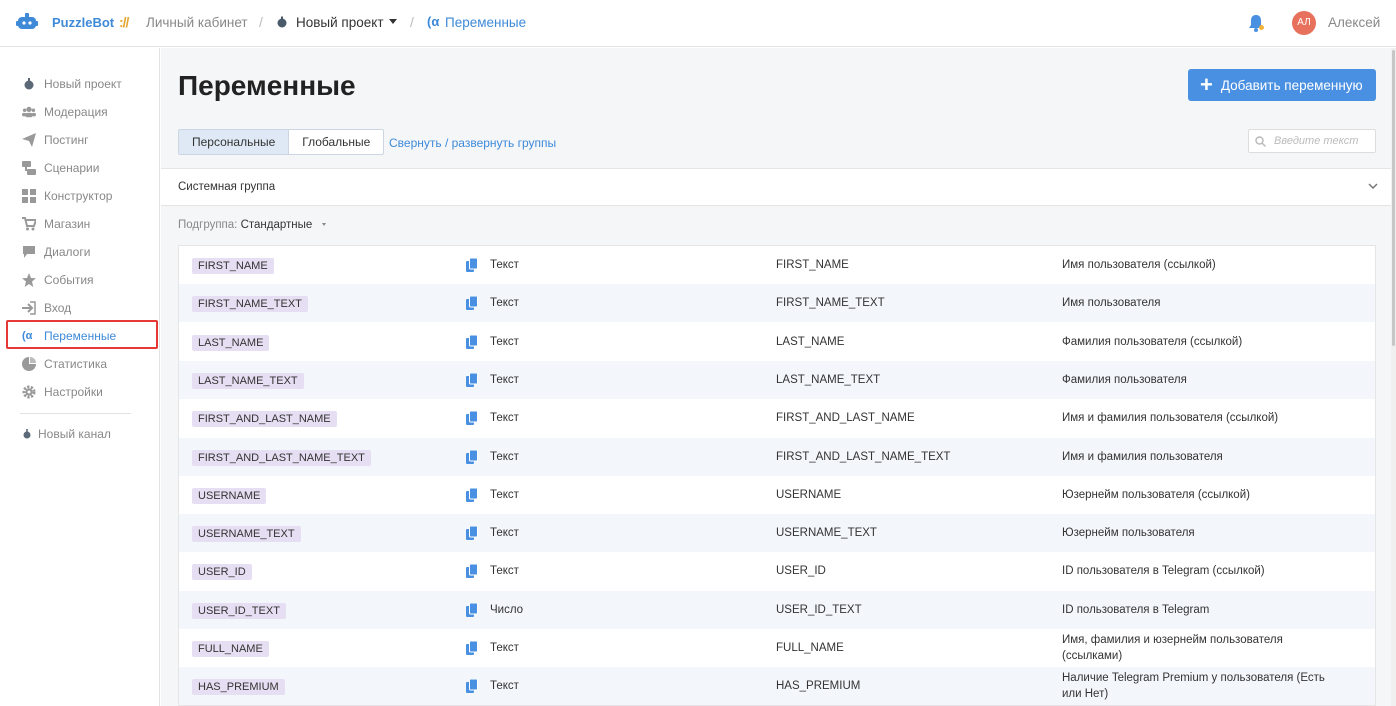  What do you see at coordinates (264, 419) in the screenshot?
I see `variable-name-tag: FIRST_AND_LAST_NAME` at bounding box center [264, 419].